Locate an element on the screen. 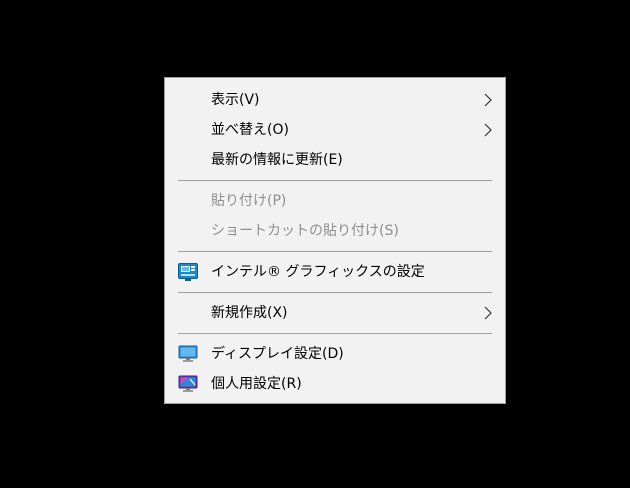  menu-item-new-label: 新規作成(X) is located at coordinates (249, 313).